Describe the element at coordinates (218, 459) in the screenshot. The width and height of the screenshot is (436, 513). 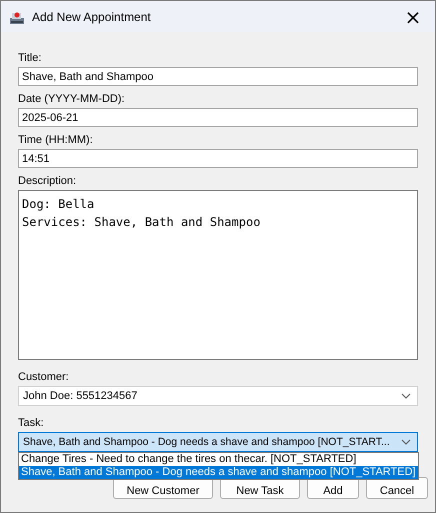
I see `dropdown-option: Change Tires - Need to change the tires on thecar. [NOT_STARTED]` at that location.